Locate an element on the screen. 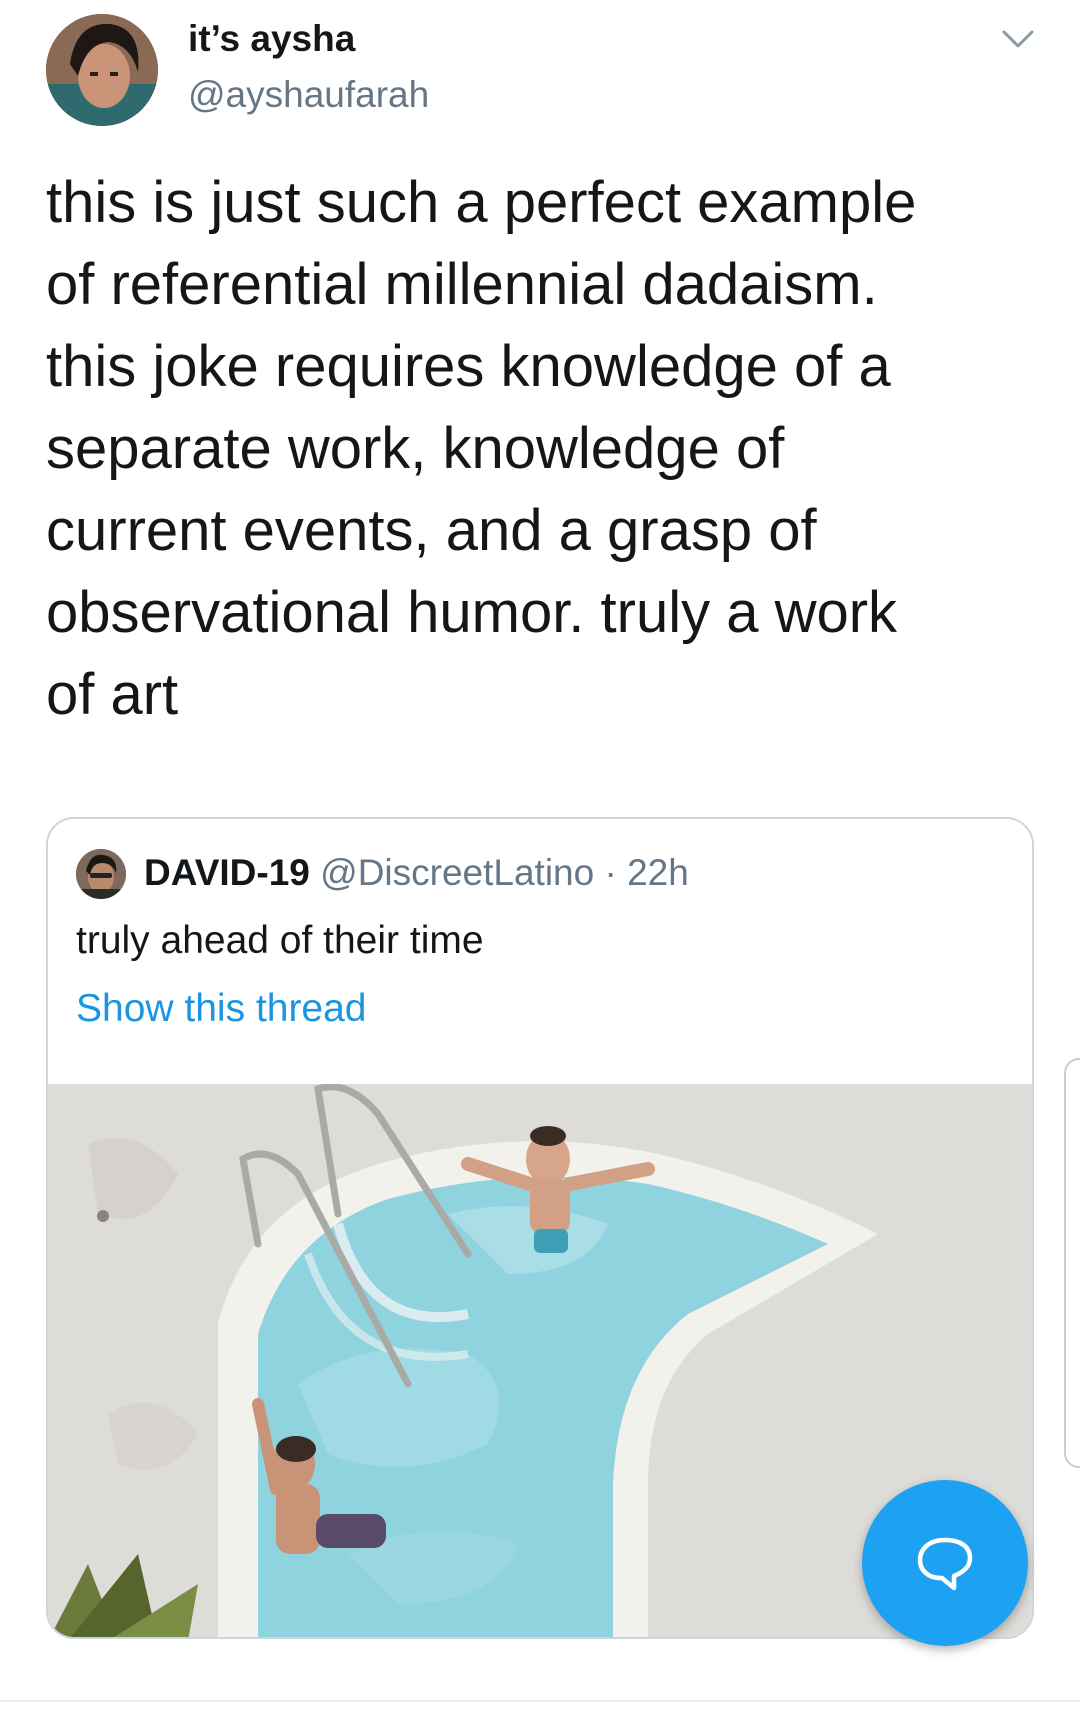 This screenshot has width=1080, height=1712. reply-bubble-icon is located at coordinates (945, 1564).